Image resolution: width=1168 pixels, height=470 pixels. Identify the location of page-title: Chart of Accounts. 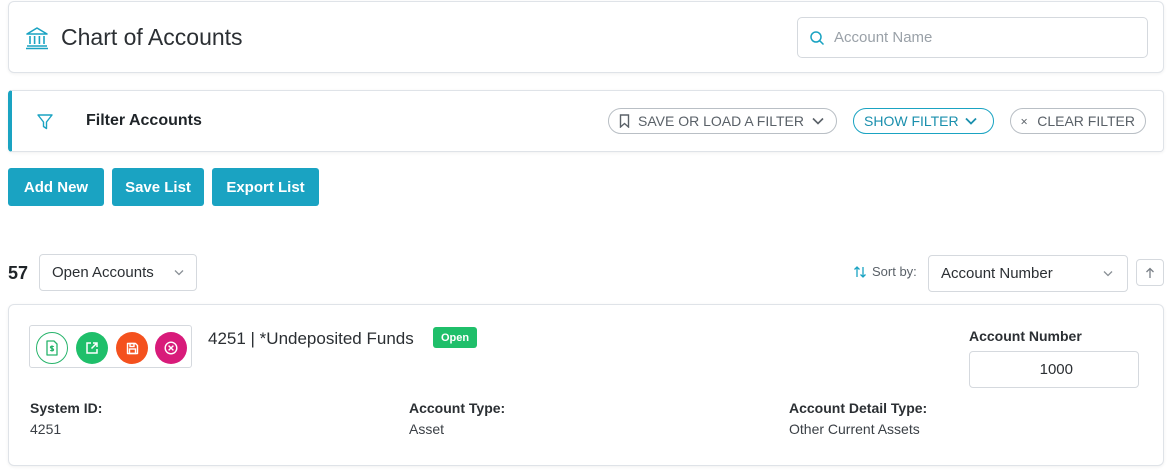
(152, 37).